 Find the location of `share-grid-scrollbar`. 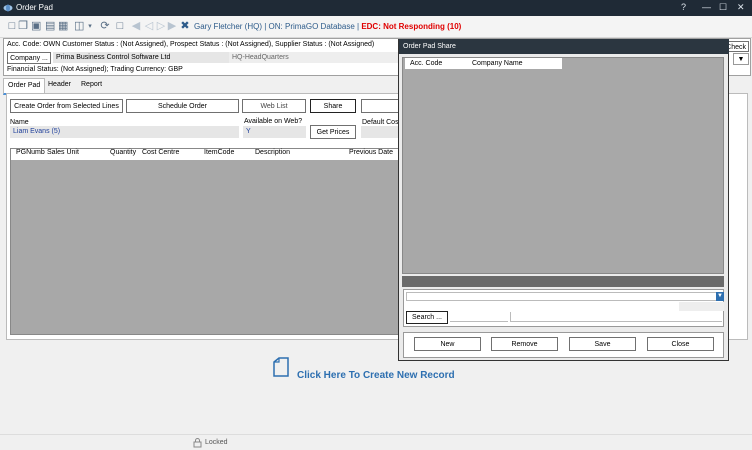

share-grid-scrollbar is located at coordinates (563, 281).